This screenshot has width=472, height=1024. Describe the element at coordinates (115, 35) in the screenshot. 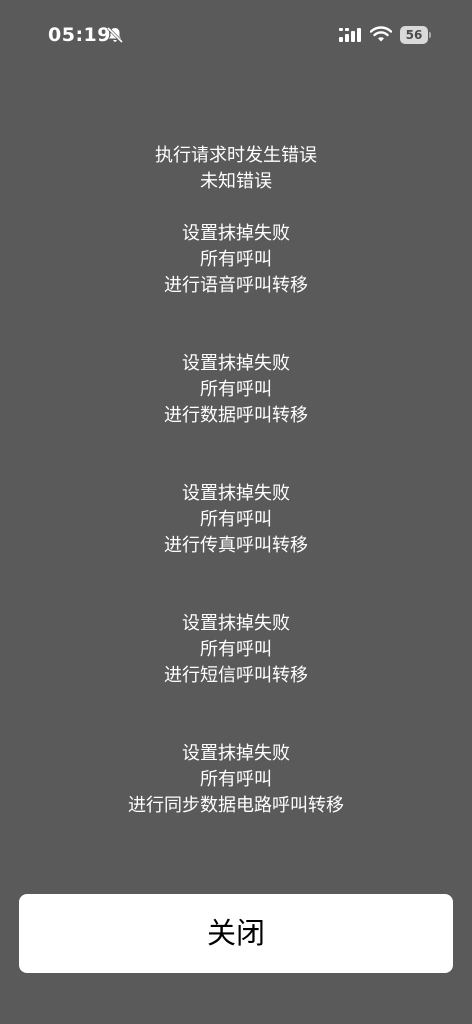

I see `bell-slash-icon` at that location.